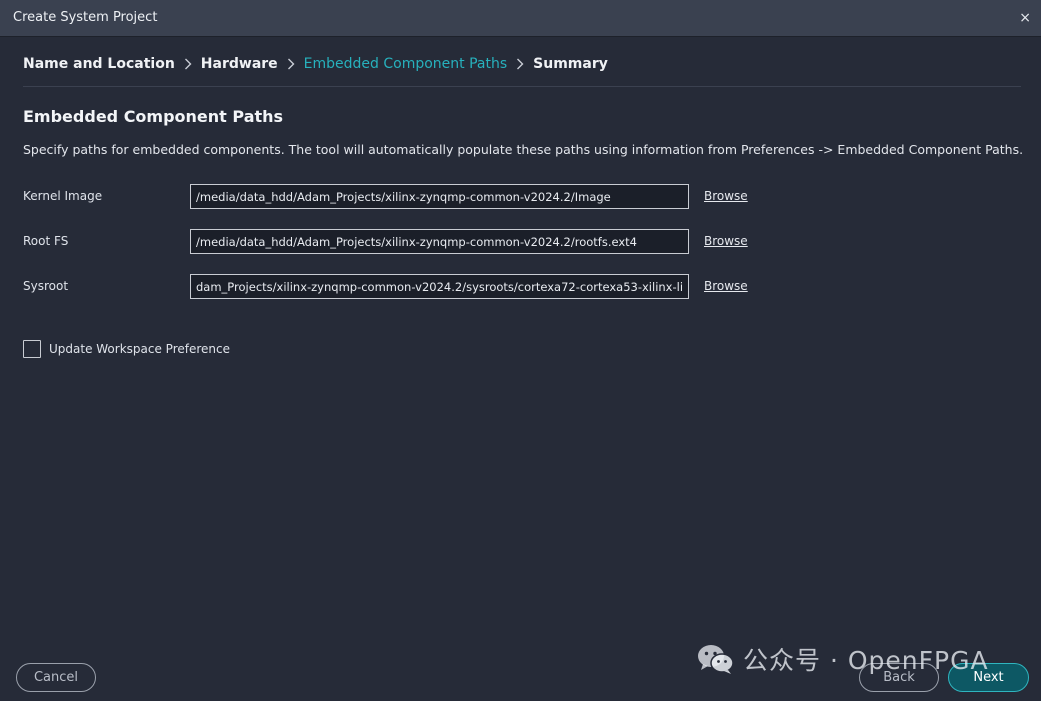 The image size is (1041, 701). I want to click on root-fs-row: Root FS Browse, so click(423, 241).